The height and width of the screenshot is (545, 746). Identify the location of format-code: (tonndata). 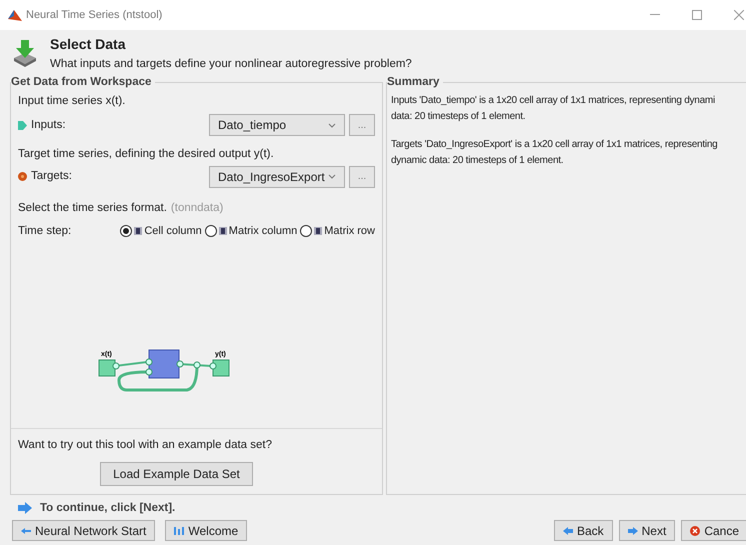
(197, 208).